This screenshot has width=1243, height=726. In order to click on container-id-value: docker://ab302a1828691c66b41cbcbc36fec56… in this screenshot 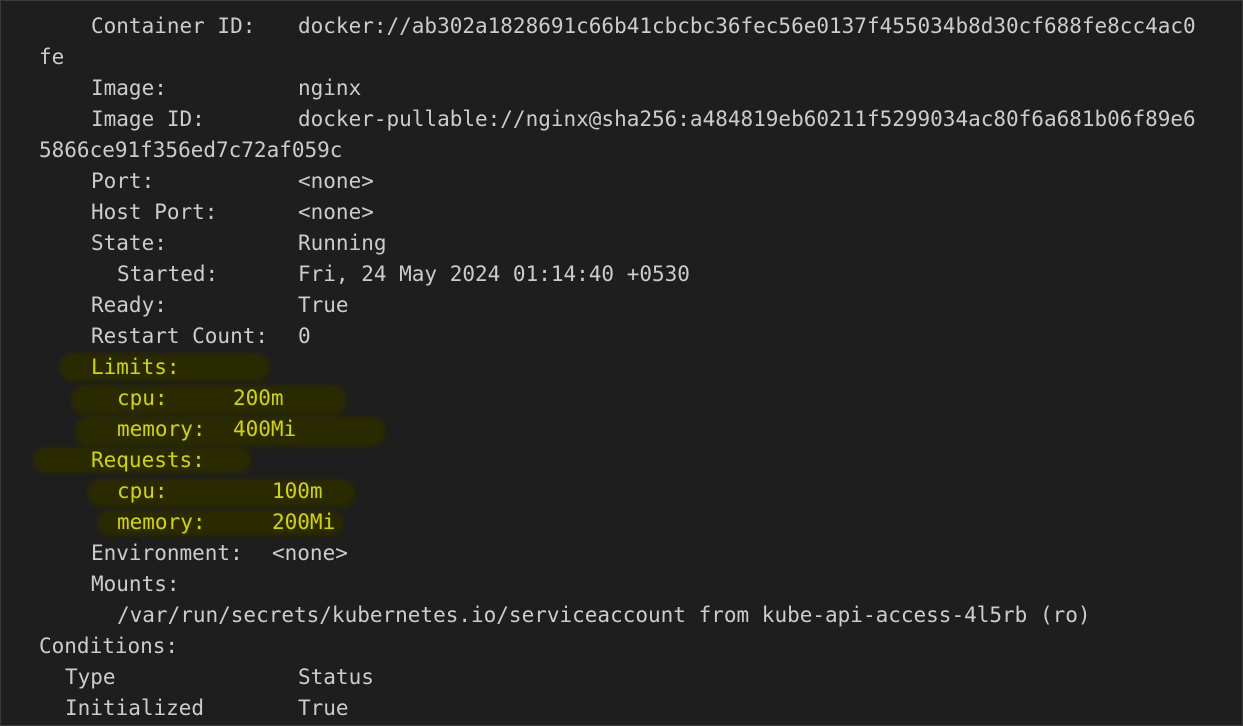, I will do `click(747, 26)`.